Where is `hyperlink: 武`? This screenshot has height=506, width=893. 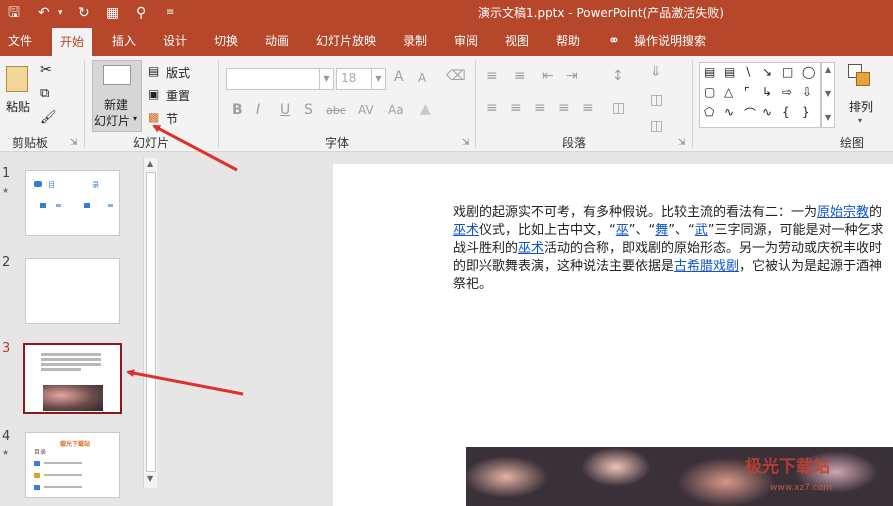
hyperlink: 武 is located at coordinates (701, 230).